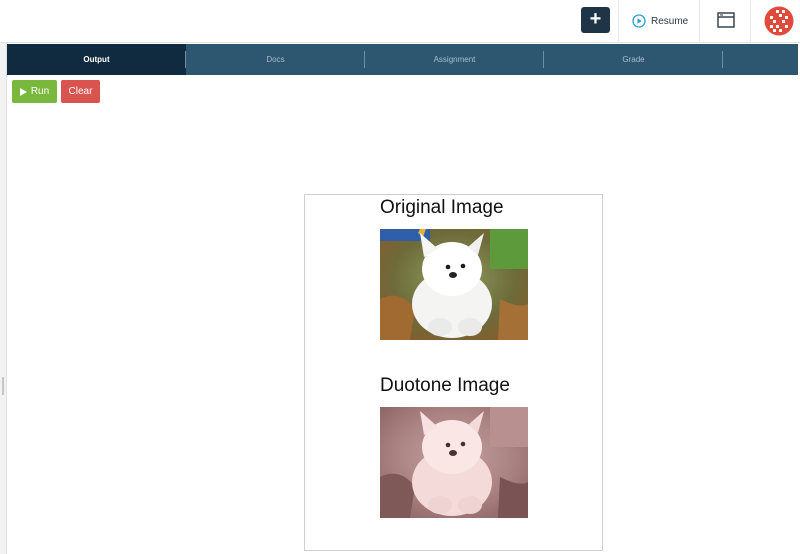  What do you see at coordinates (23, 91) in the screenshot?
I see `play-icon` at bounding box center [23, 91].